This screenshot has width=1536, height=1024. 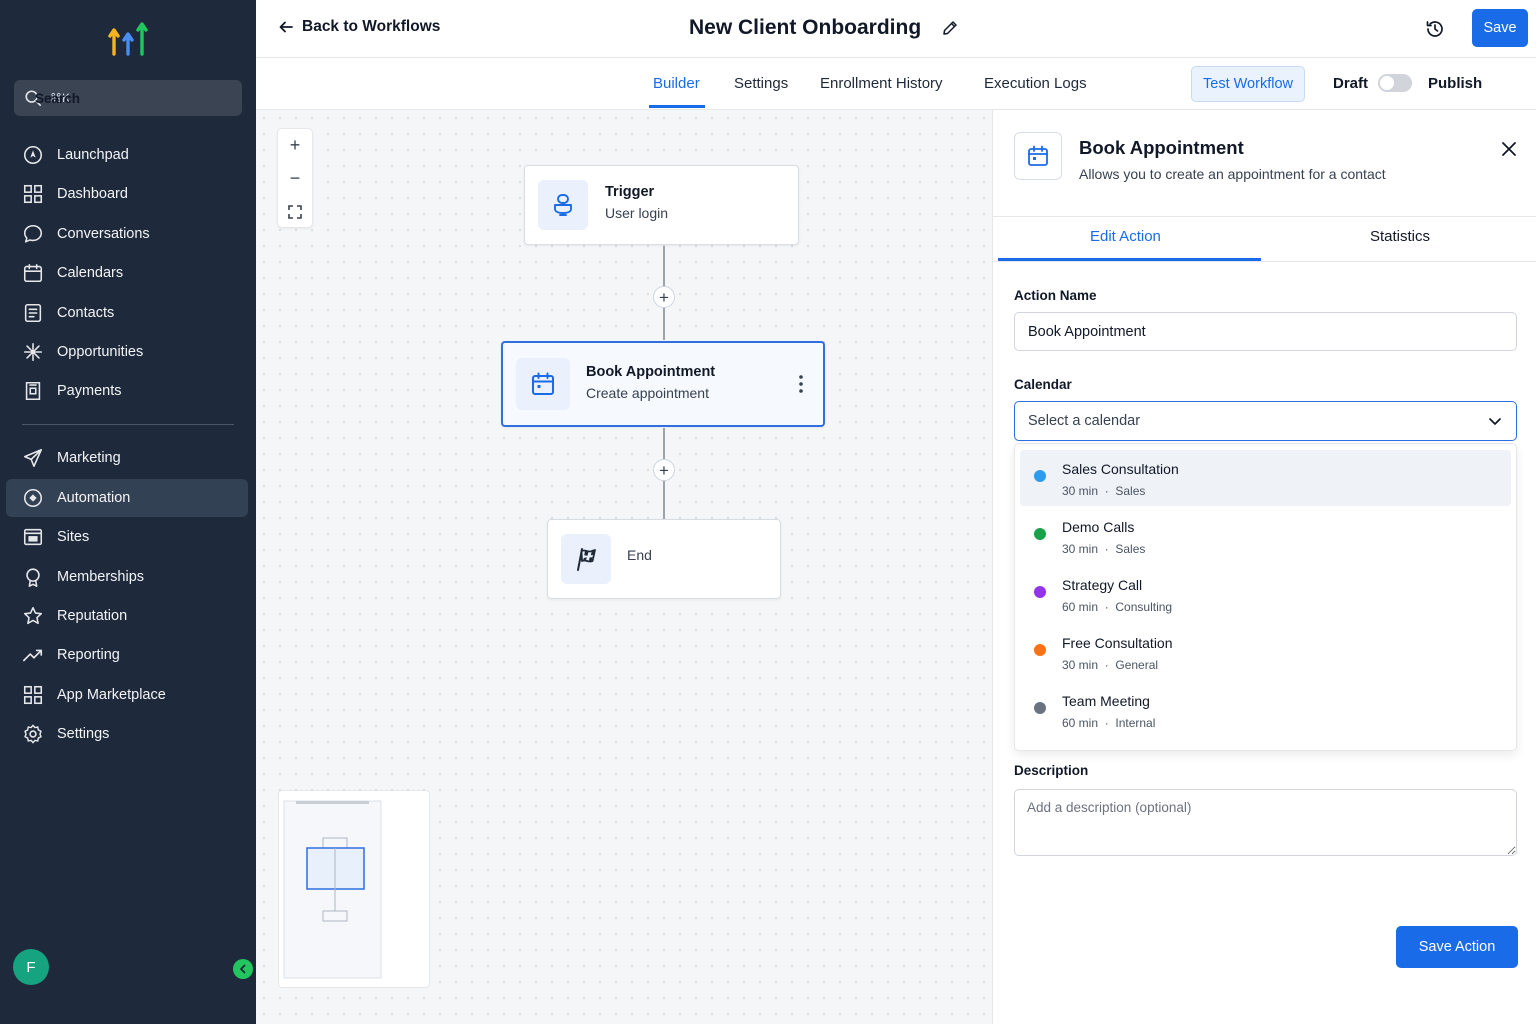 What do you see at coordinates (127, 273) in the screenshot?
I see `sidebar-item-calendars: Calendars` at bounding box center [127, 273].